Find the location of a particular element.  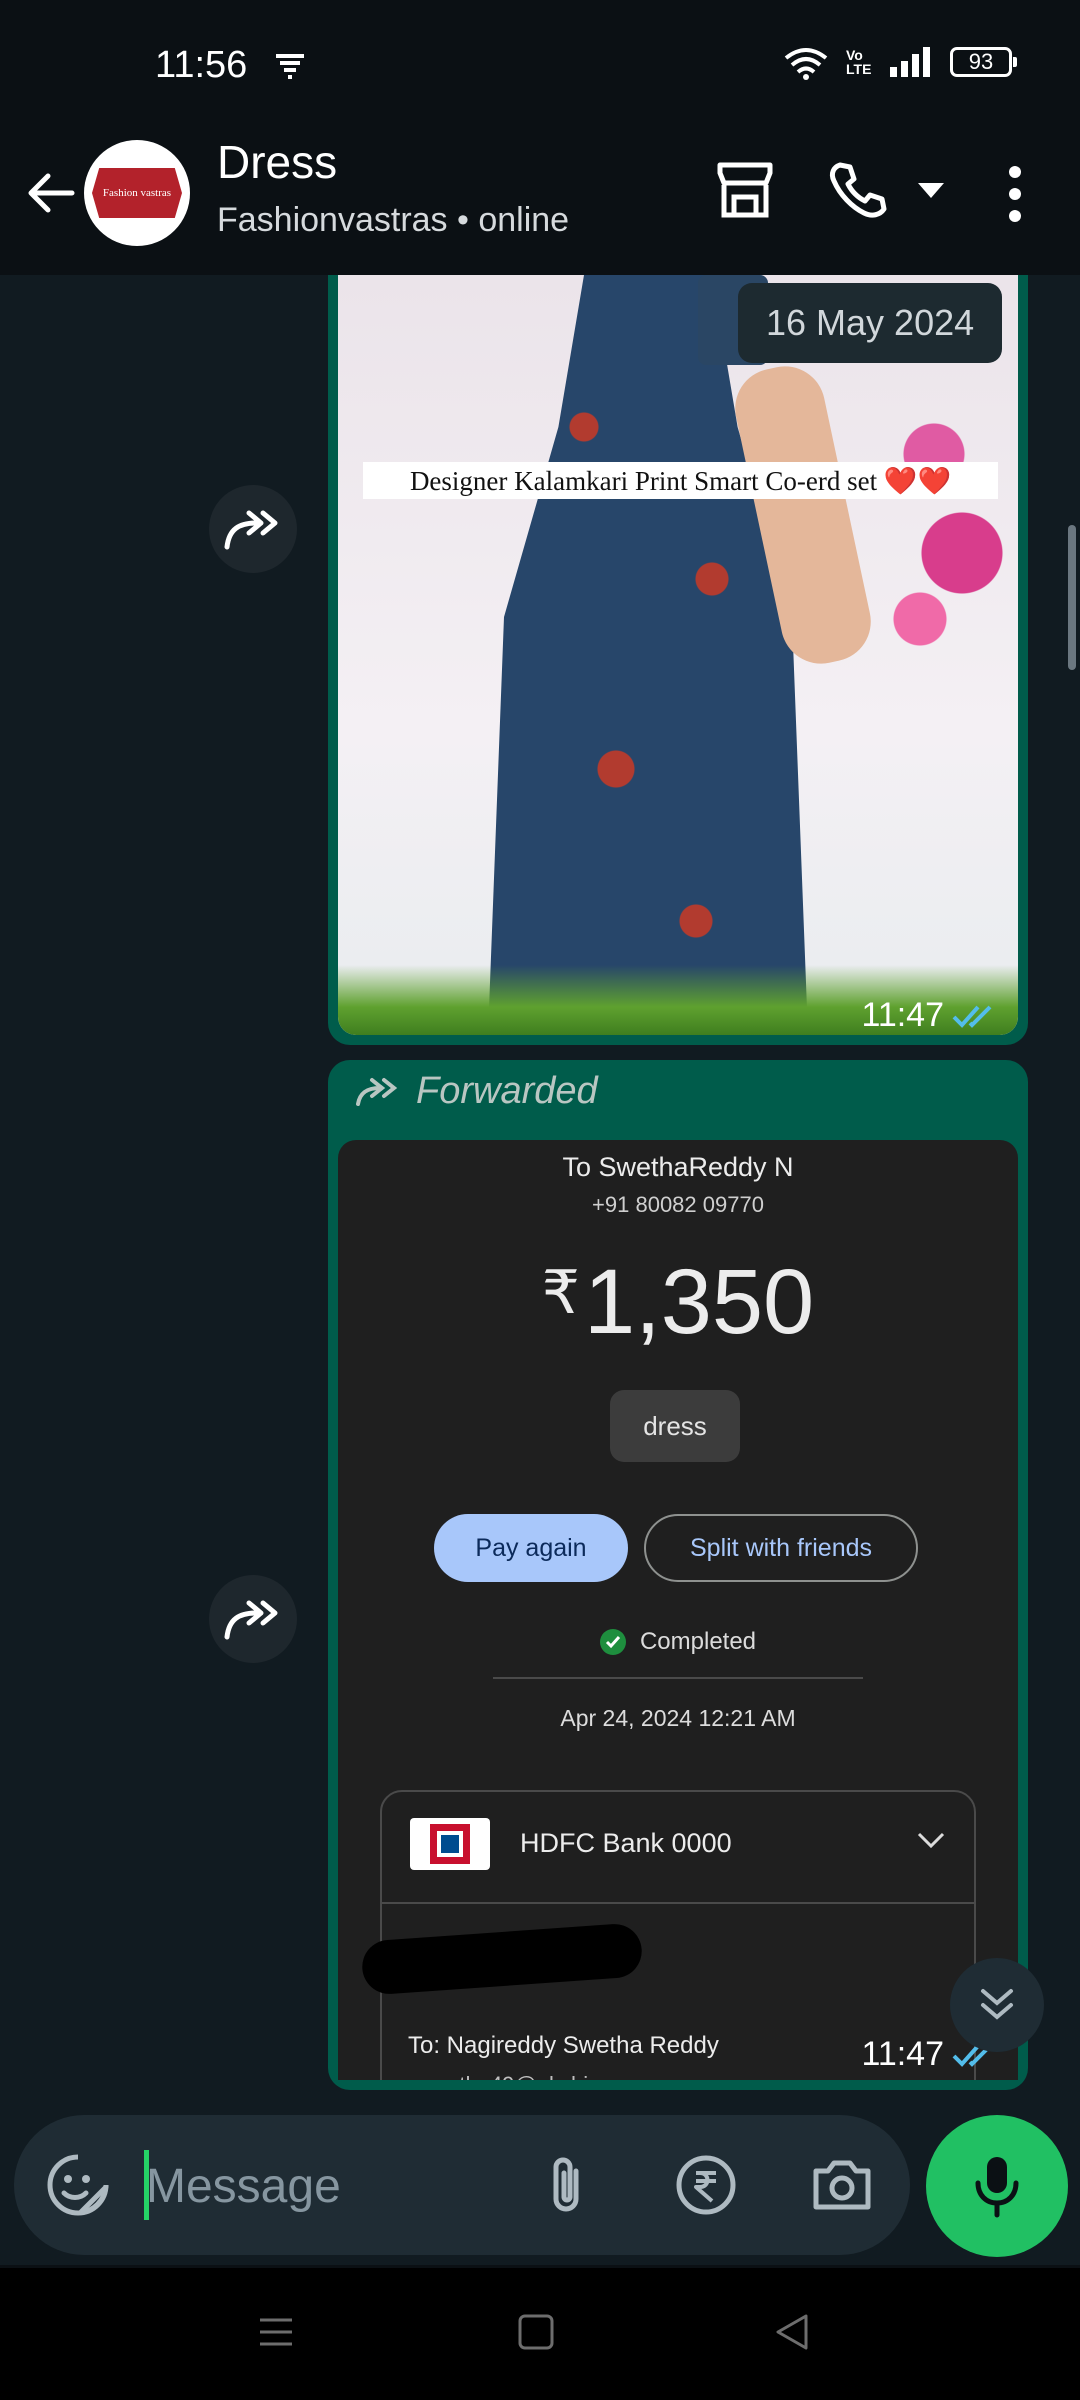

forwarded-arrow-icon is located at coordinates (377, 1091).